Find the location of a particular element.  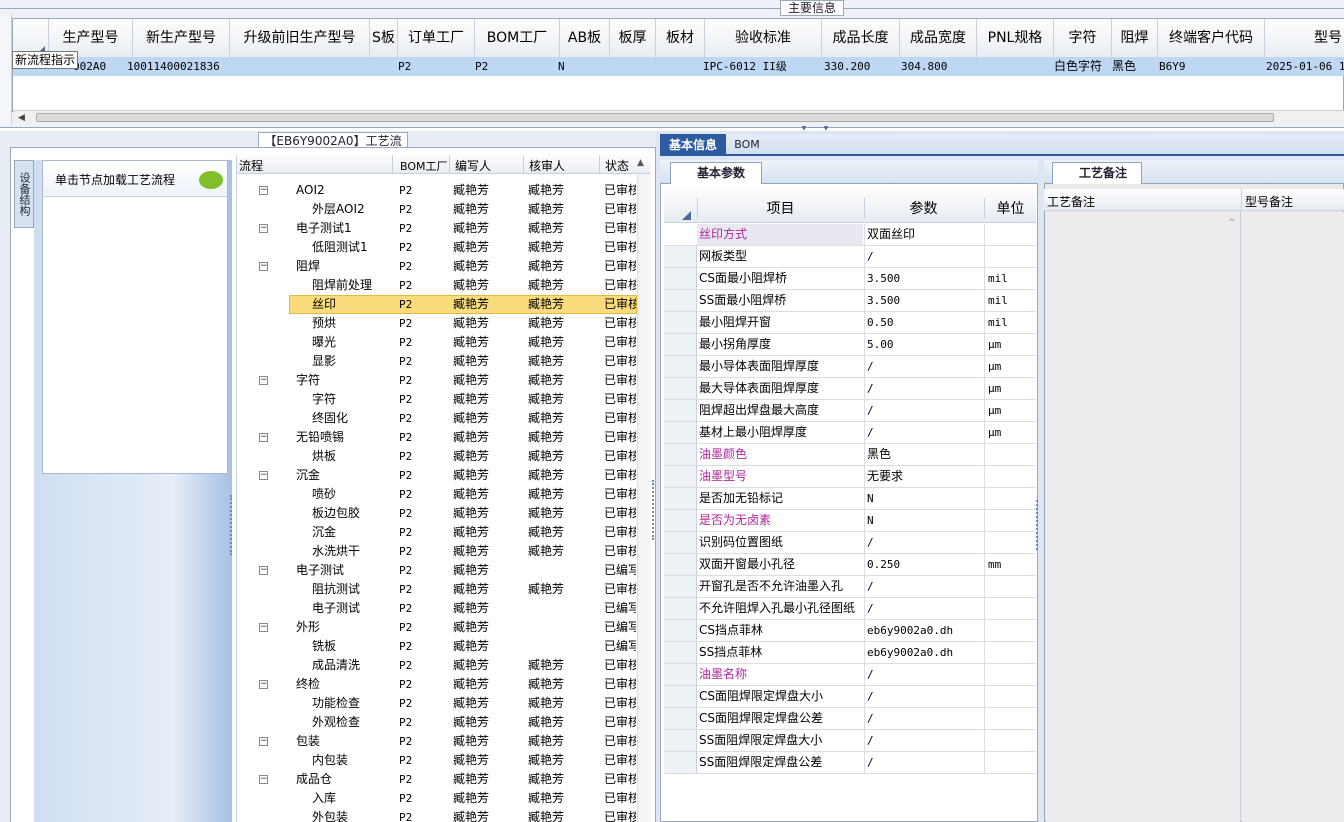

left-splitter-handle is located at coordinates (232, 525).